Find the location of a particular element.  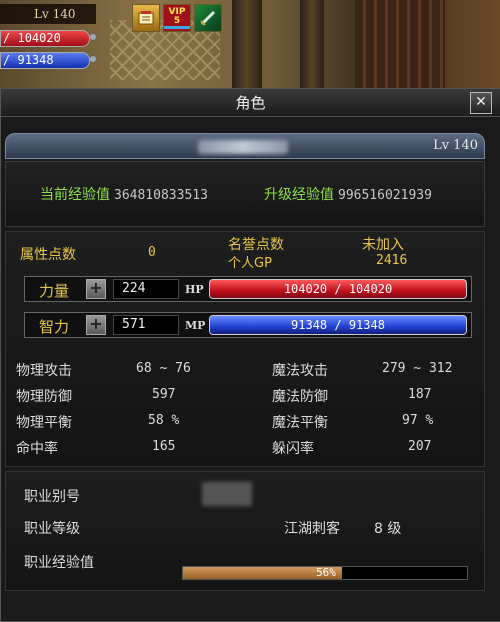

stat-value: 597 is located at coordinates (164, 394).